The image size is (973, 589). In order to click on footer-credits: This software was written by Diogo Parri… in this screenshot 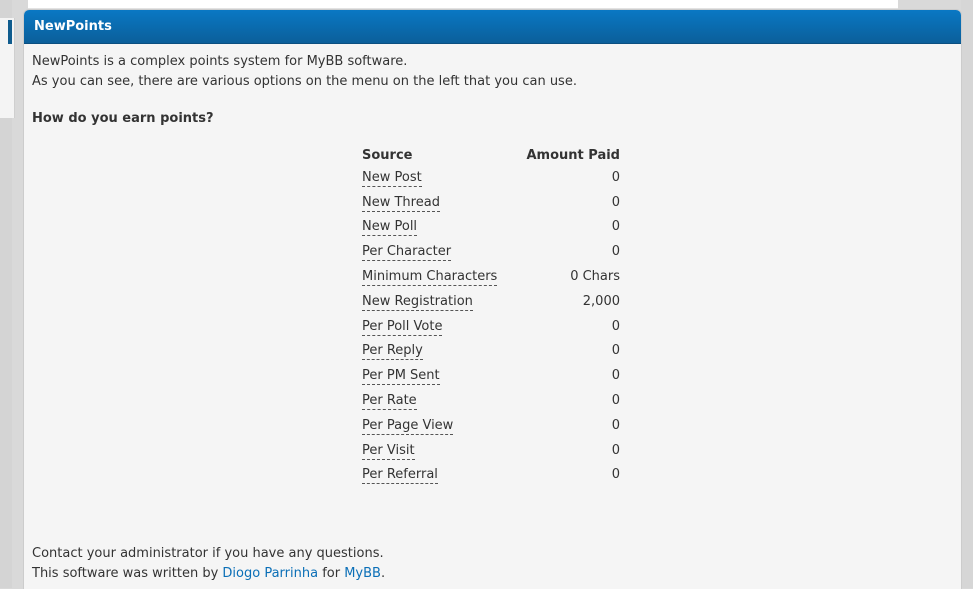, I will do `click(208, 574)`.